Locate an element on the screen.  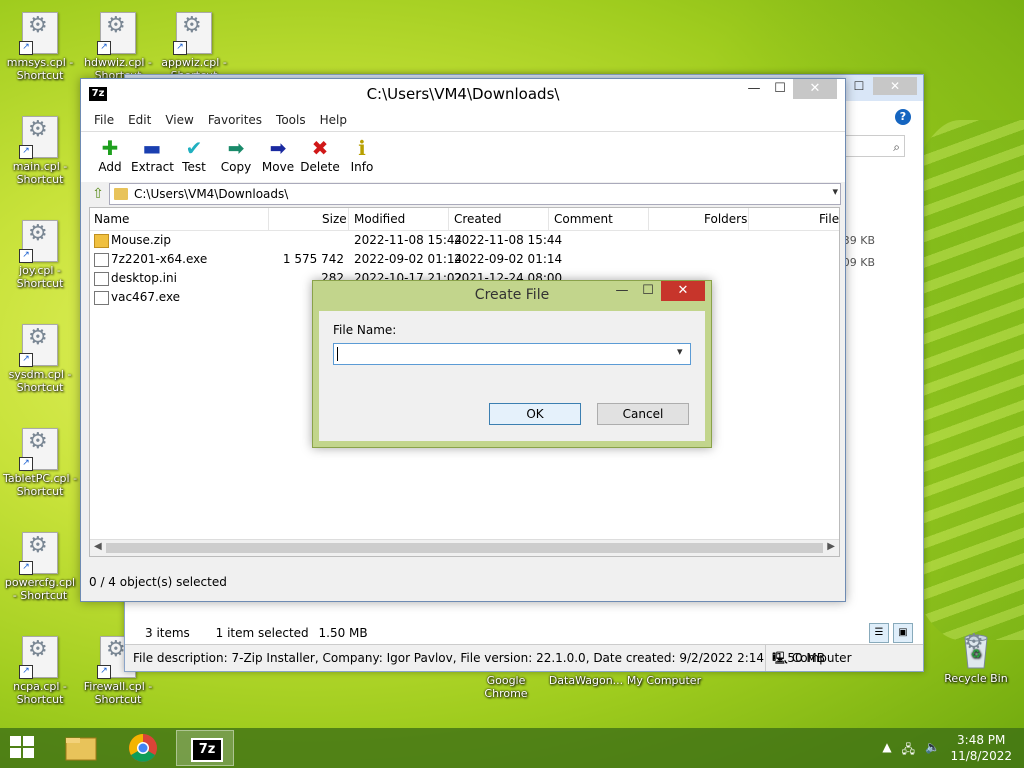
desktop-icon-hdwwiz: ↗ hdwwiz.cpl - Shortcut is located at coordinates (118, 47).